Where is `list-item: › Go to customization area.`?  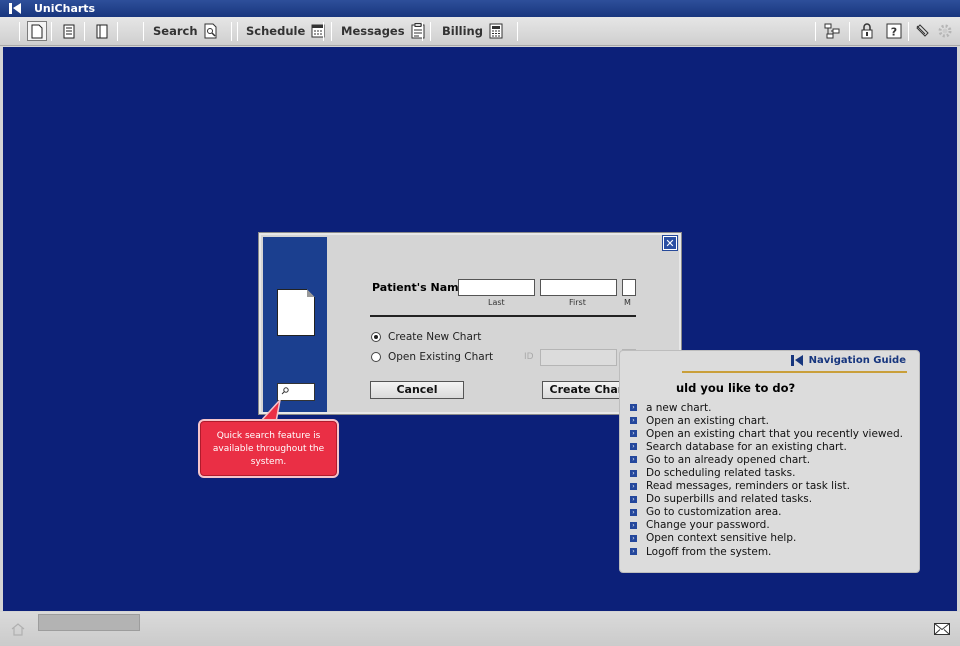
list-item: › Go to customization area. is located at coordinates (766, 512).